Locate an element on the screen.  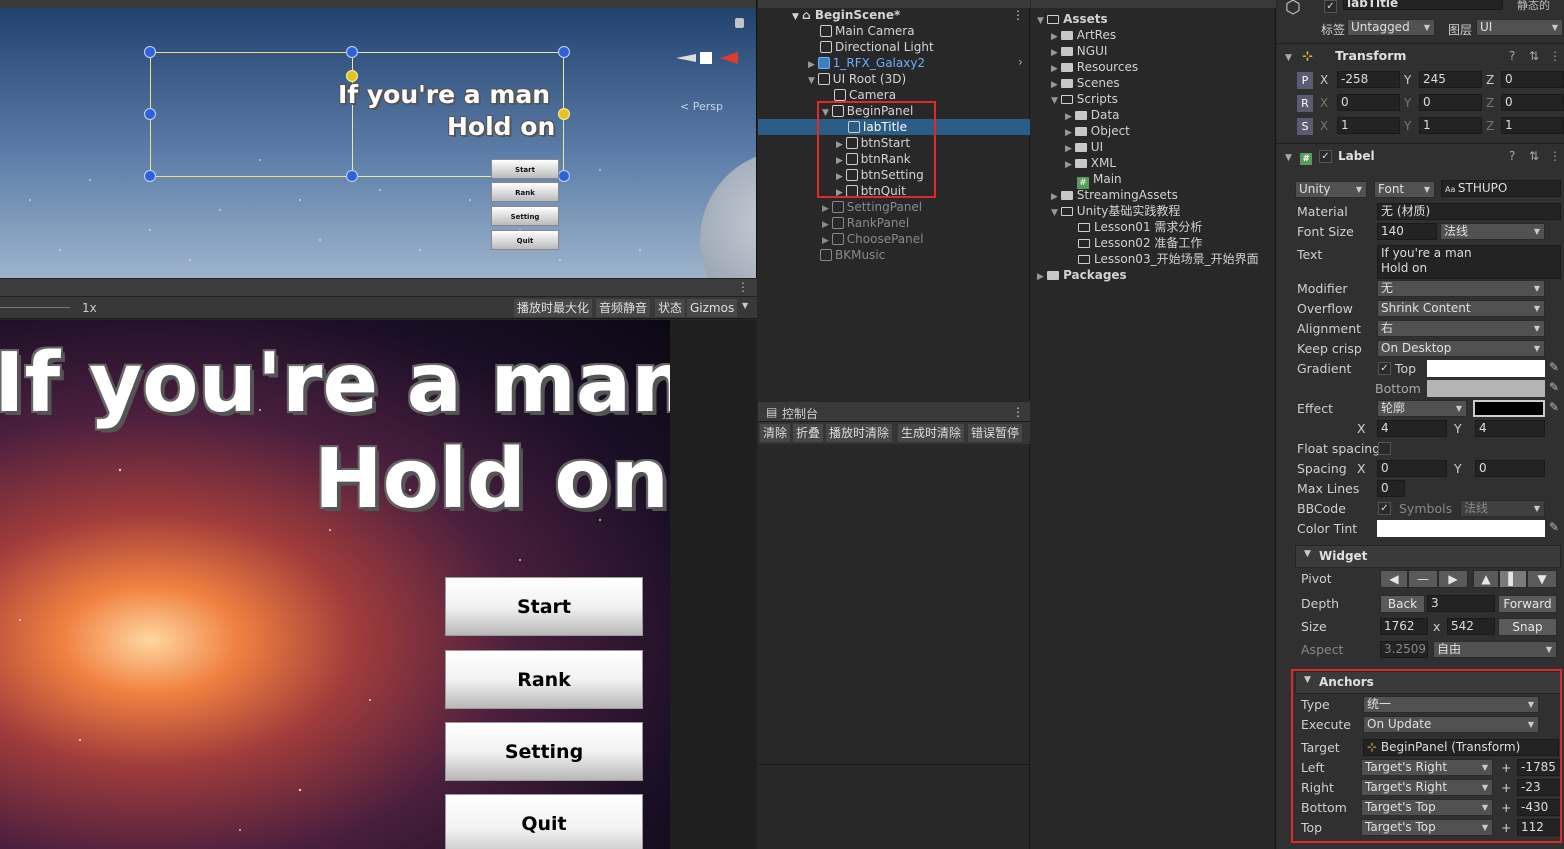
width-field: 1762 is located at coordinates (1404, 626).